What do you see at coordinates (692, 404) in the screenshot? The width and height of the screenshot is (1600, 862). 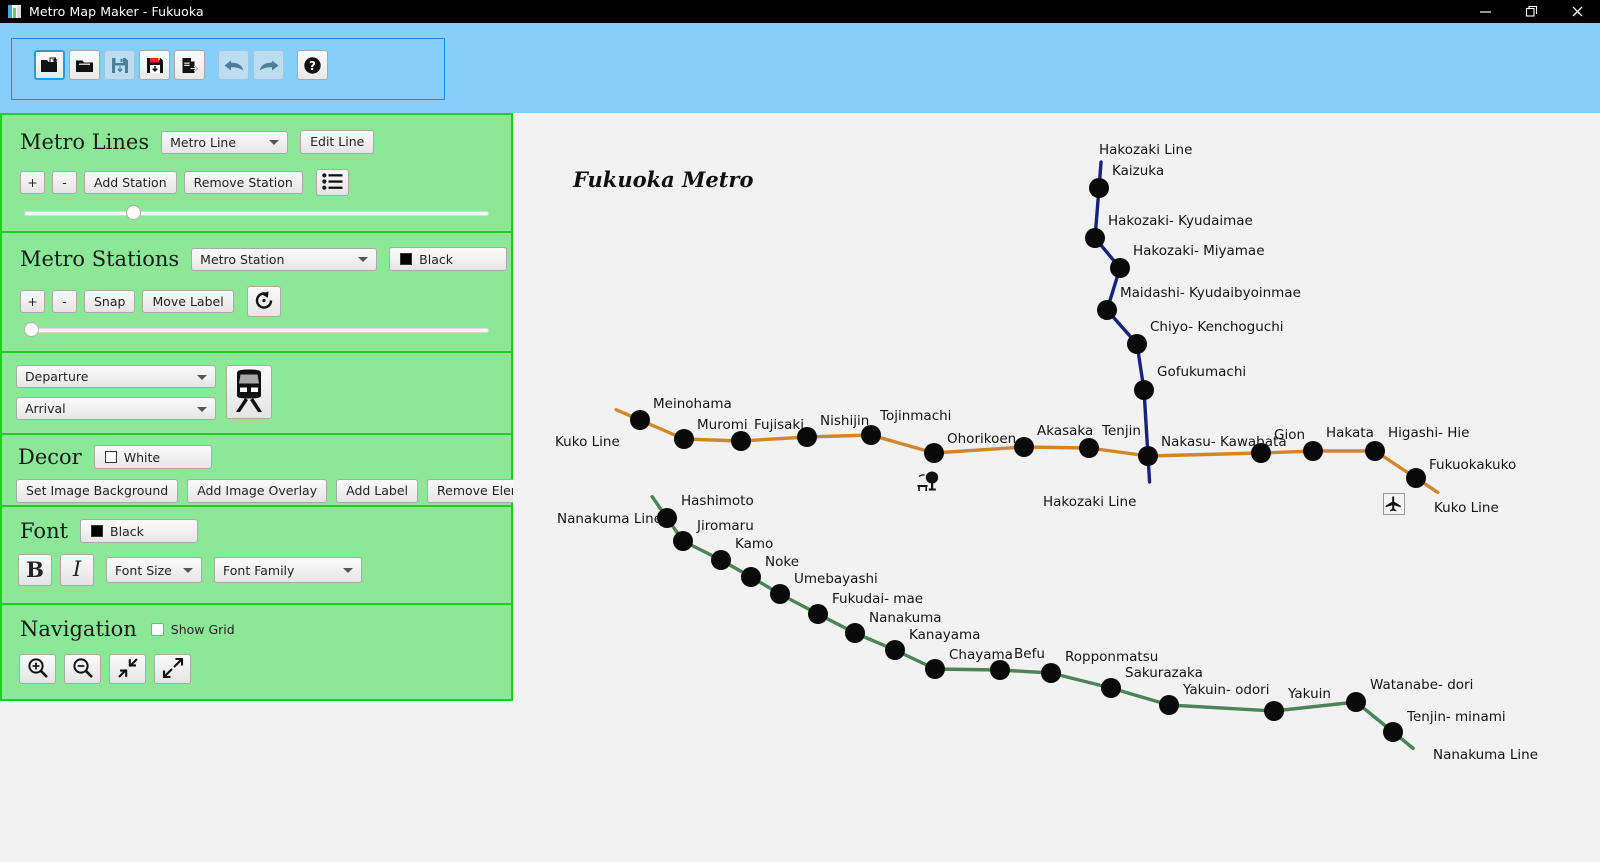 I see `station-label: Meinohama` at bounding box center [692, 404].